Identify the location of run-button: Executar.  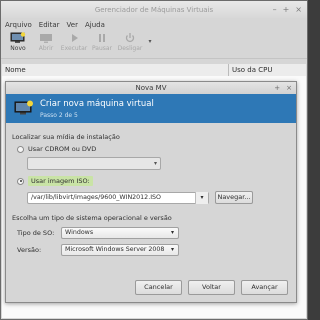
(74, 41).